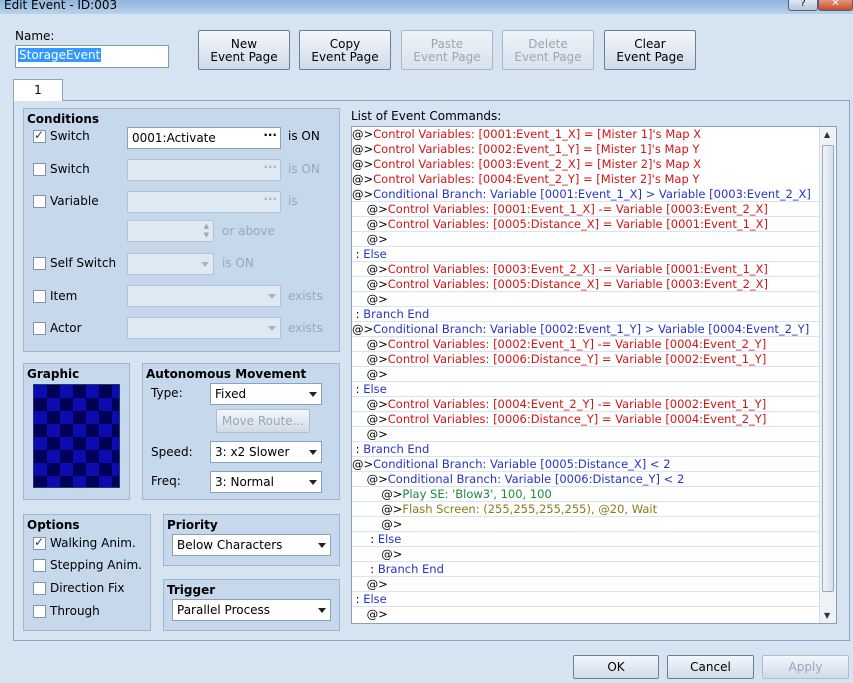  What do you see at coordinates (204, 202) in the screenshot?
I see `variable-field: ···` at bounding box center [204, 202].